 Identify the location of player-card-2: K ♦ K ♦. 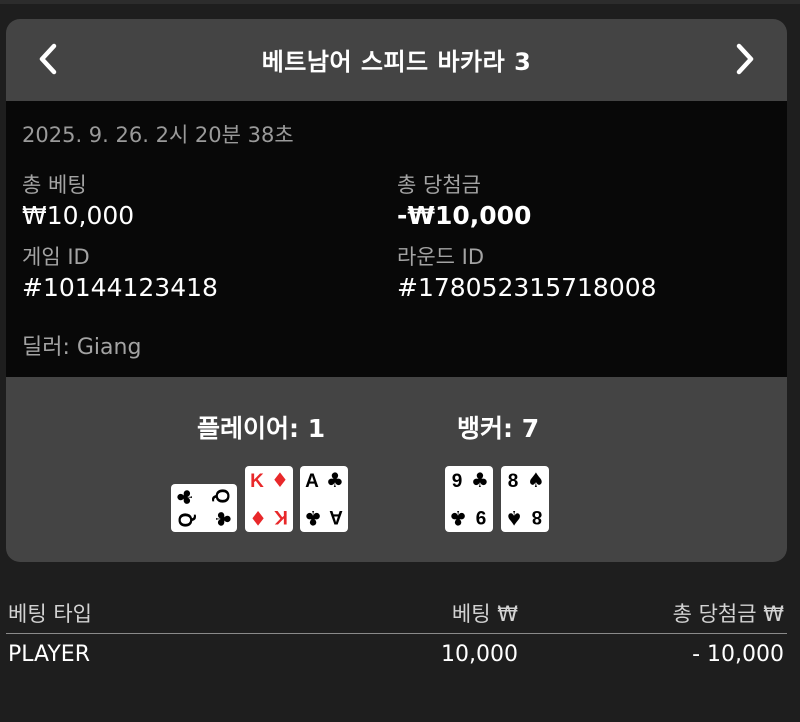
(269, 499).